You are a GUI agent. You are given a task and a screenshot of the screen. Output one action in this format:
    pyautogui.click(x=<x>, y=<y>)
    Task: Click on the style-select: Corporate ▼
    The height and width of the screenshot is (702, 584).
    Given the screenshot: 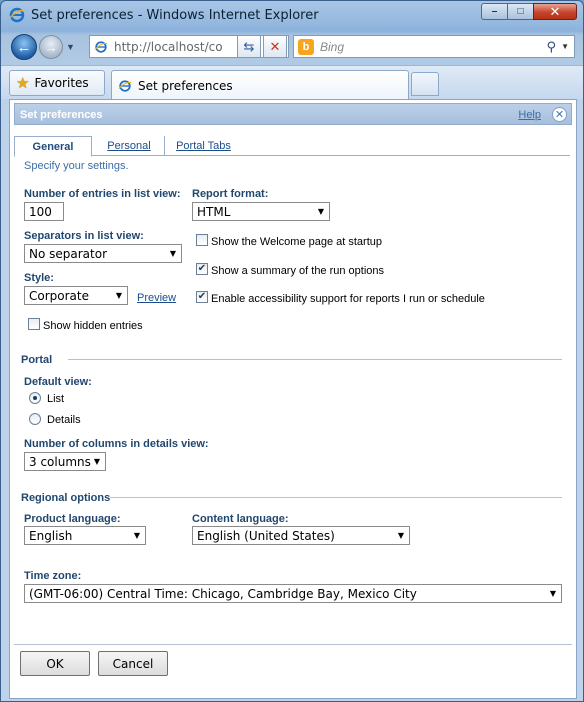 What is the action you would take?
    pyautogui.click(x=76, y=295)
    